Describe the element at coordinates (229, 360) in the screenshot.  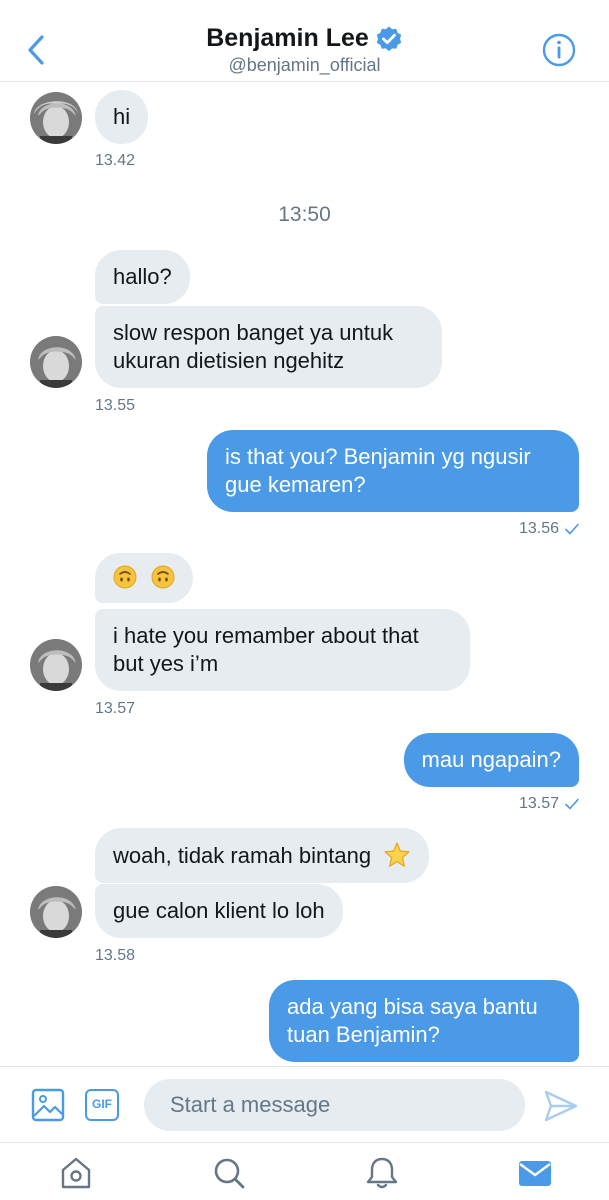
I see `message-line: ukuran dietisien ngehitz` at that location.